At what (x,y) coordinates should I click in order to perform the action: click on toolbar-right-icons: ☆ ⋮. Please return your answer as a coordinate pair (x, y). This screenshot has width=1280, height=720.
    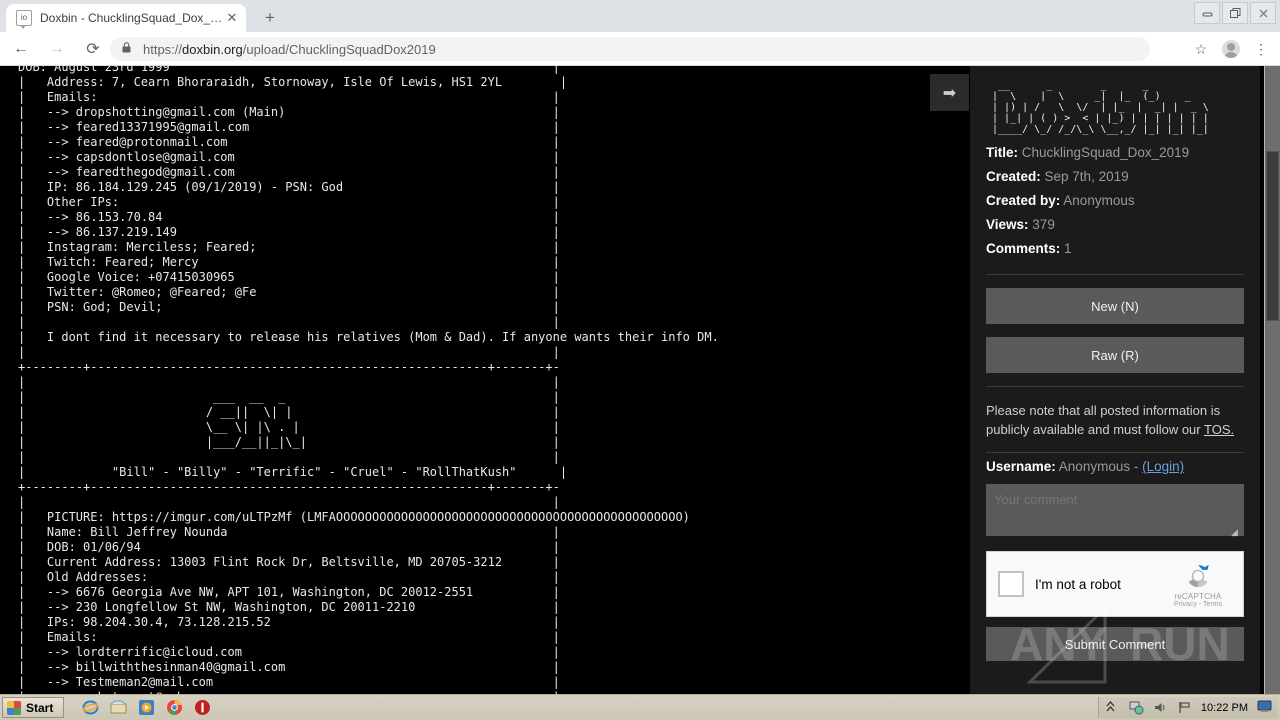
    Looking at the image, I should click on (1231, 49).